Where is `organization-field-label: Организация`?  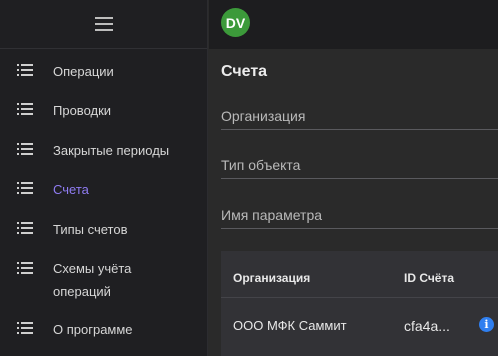
organization-field-label: Организация is located at coordinates (263, 116).